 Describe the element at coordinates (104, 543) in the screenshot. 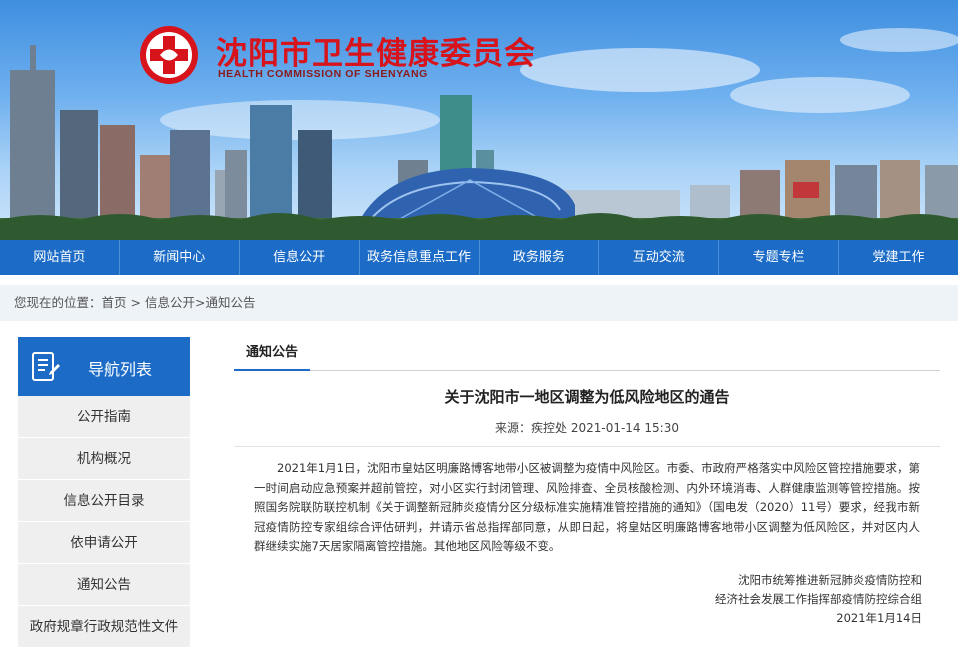

I see `sidebar-item-request: 依申请公开` at that location.